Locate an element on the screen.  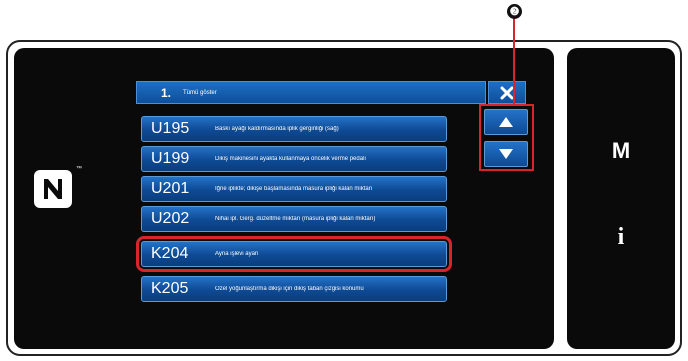
nfc-icon is located at coordinates (53, 189).